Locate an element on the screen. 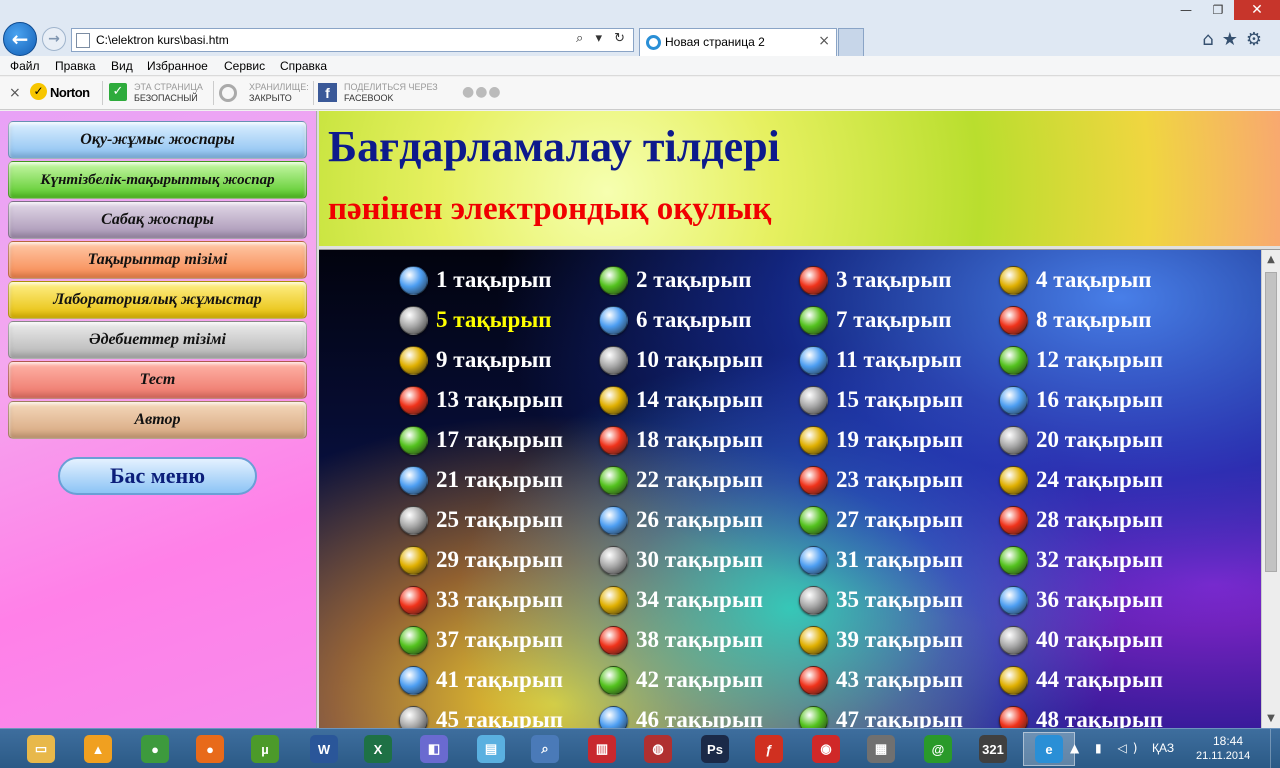 The image size is (1280, 768). topic-link: 4 тақырып is located at coordinates (1075, 280).